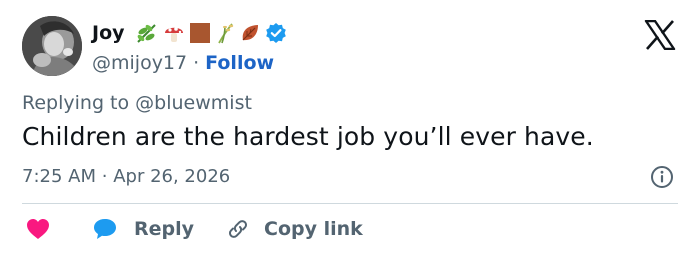 The width and height of the screenshot is (700, 256). What do you see at coordinates (59, 176) in the screenshot?
I see `tweet-time: 7:25 AM` at bounding box center [59, 176].